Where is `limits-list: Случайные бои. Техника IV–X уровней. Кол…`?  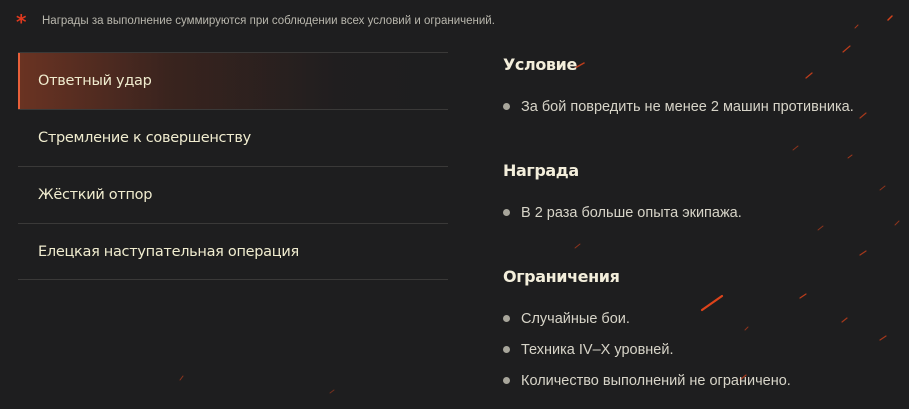 limits-list: Случайные бои. Техника IV–X уровней. Кол… is located at coordinates (703, 349).